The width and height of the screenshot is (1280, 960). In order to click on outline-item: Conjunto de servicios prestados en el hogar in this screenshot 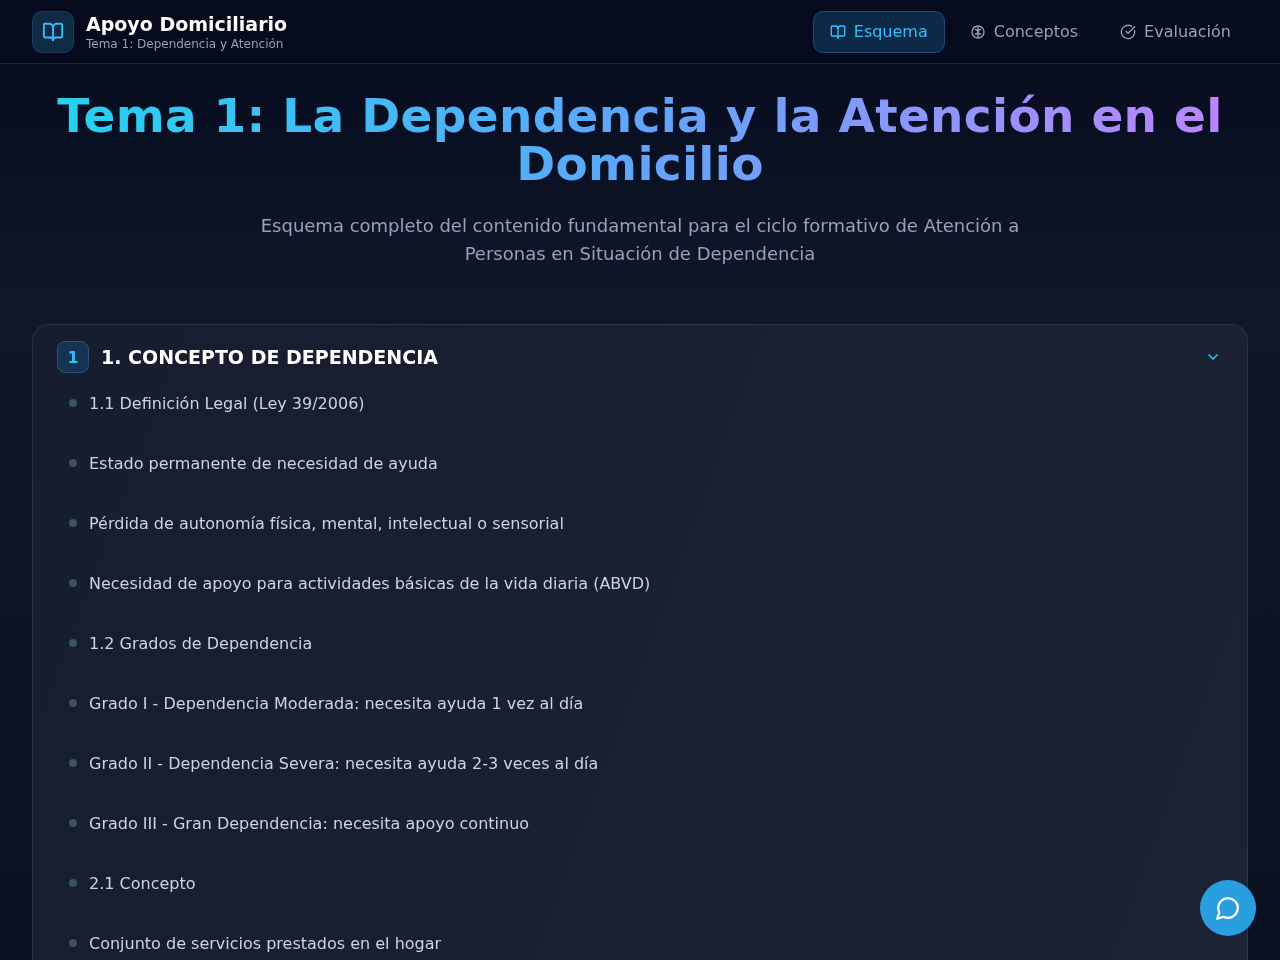, I will do `click(265, 943)`.